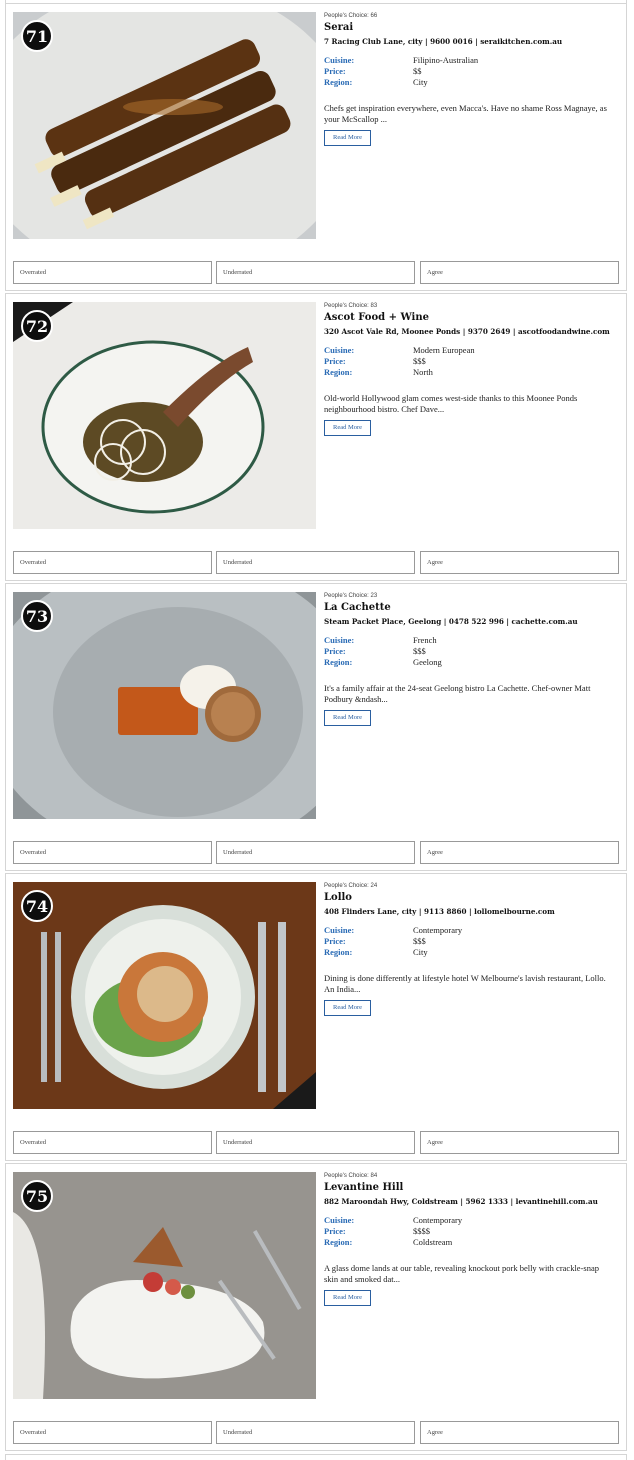 The height and width of the screenshot is (1460, 634). Describe the element at coordinates (351, 596) in the screenshot. I see `peoples-choice: People's Choice: 23` at that location.